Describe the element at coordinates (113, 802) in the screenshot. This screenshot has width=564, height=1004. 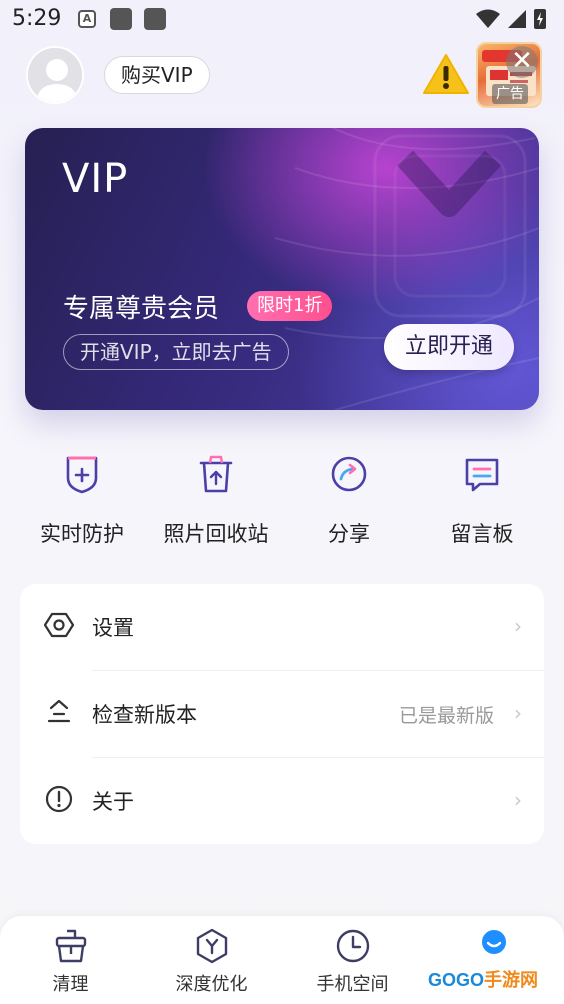
I see `row-label: 关于` at that location.